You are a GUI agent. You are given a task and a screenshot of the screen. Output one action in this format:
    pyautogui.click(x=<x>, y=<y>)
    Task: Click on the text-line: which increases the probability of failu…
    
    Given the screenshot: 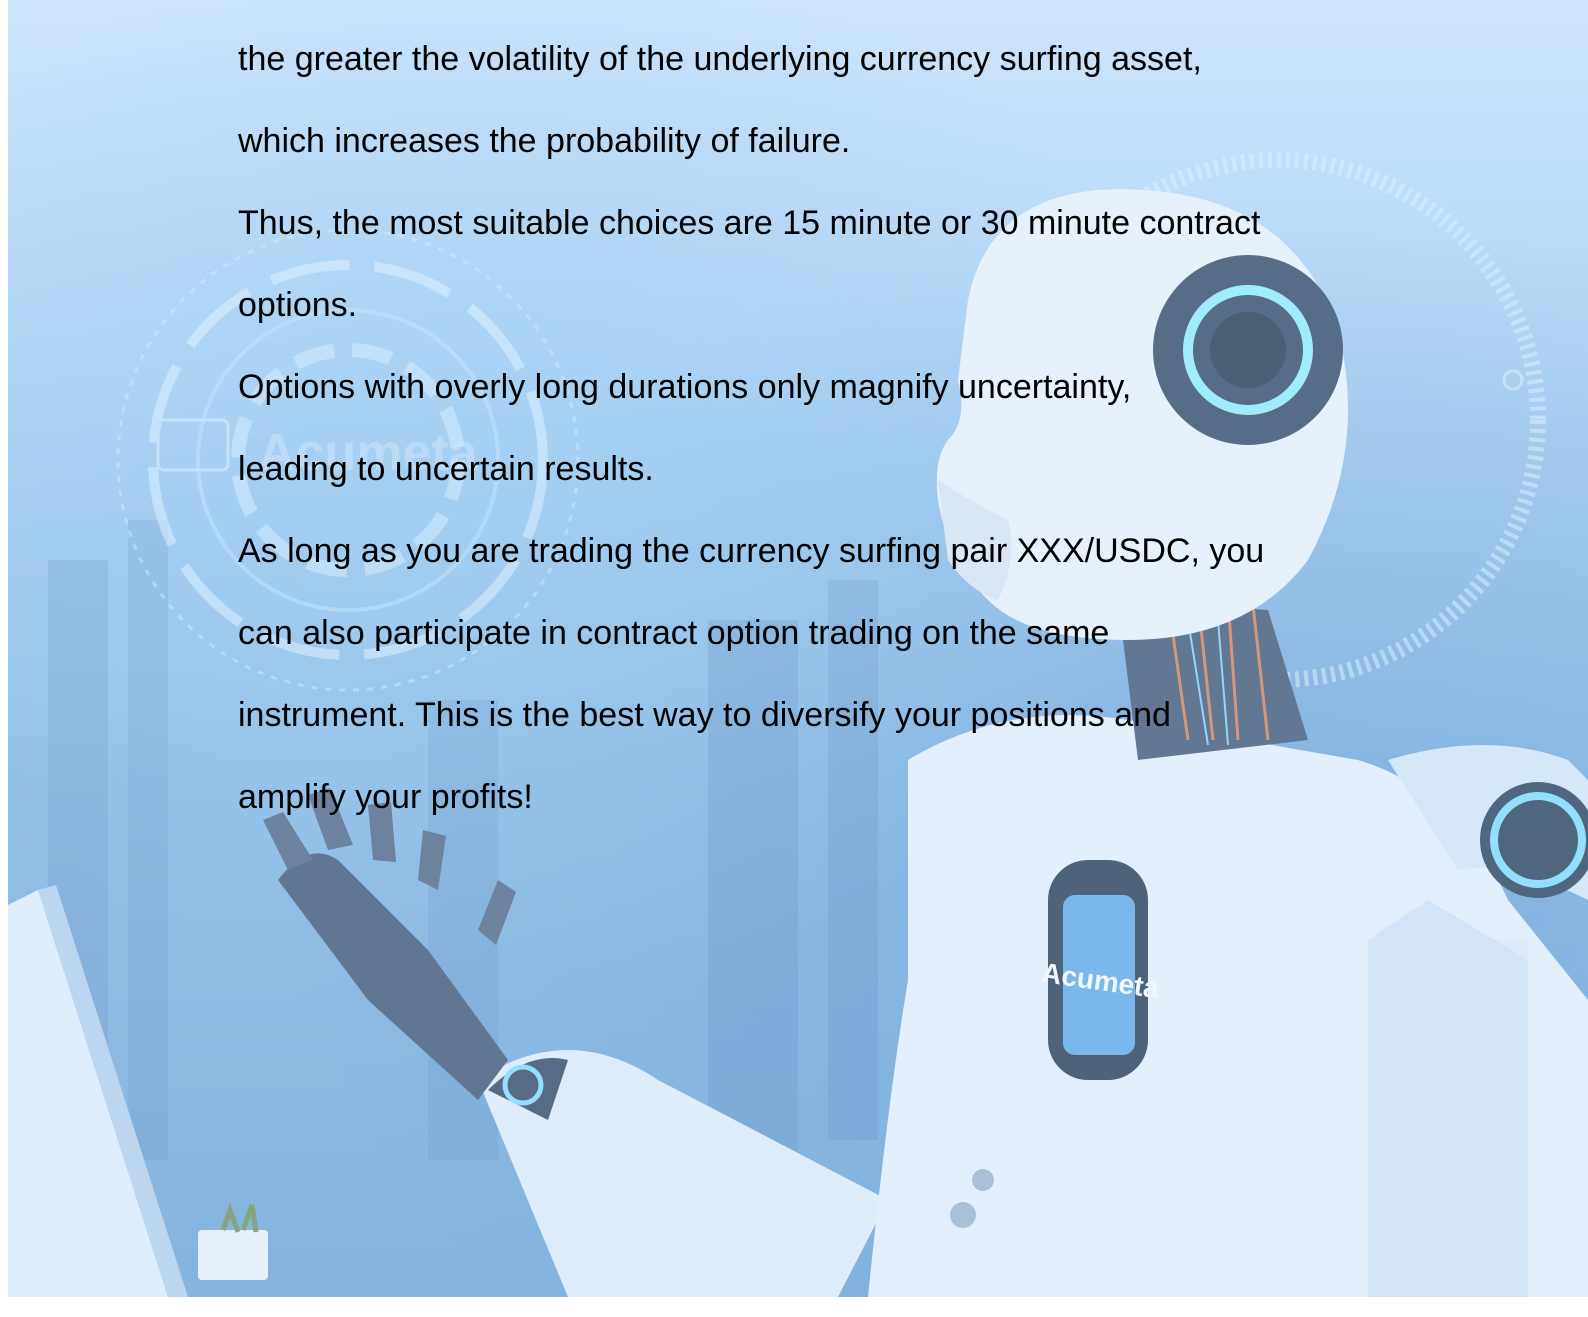 What is the action you would take?
    pyautogui.click(x=544, y=141)
    